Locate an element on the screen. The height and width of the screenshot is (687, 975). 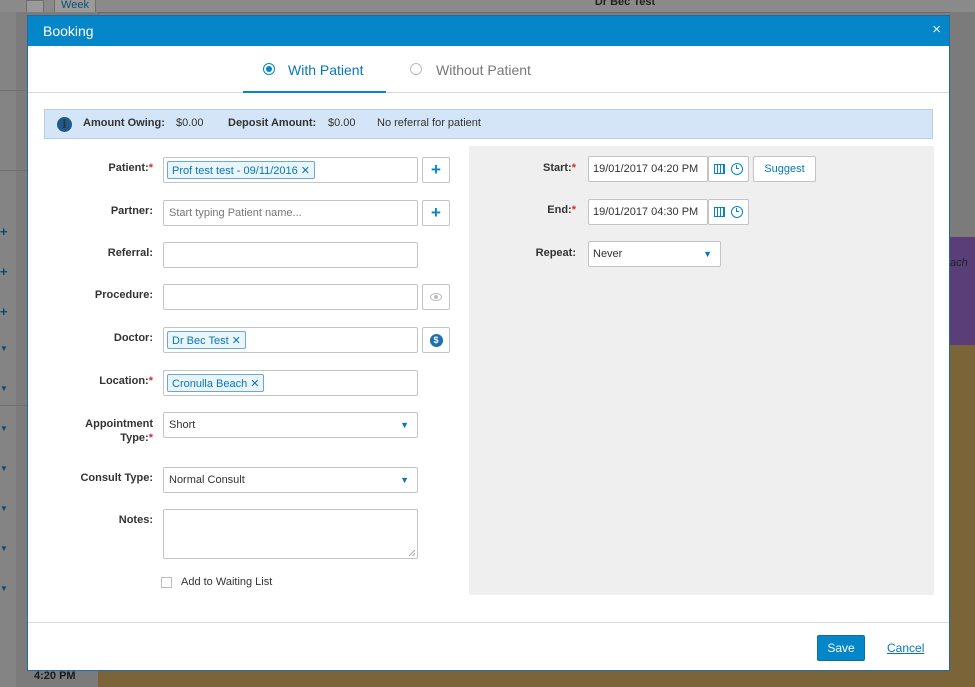
tab-without-patient: Without Patient is located at coordinates (468, 68).